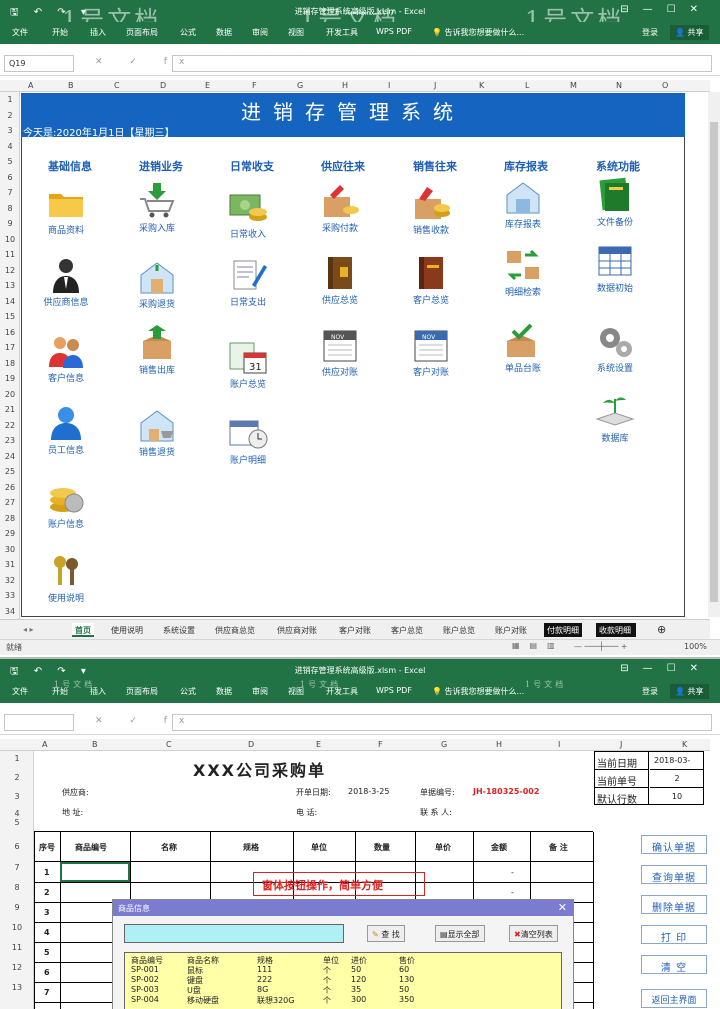 The width and height of the screenshot is (720, 1009). I want to click on col-header: L, so click(527, 85).